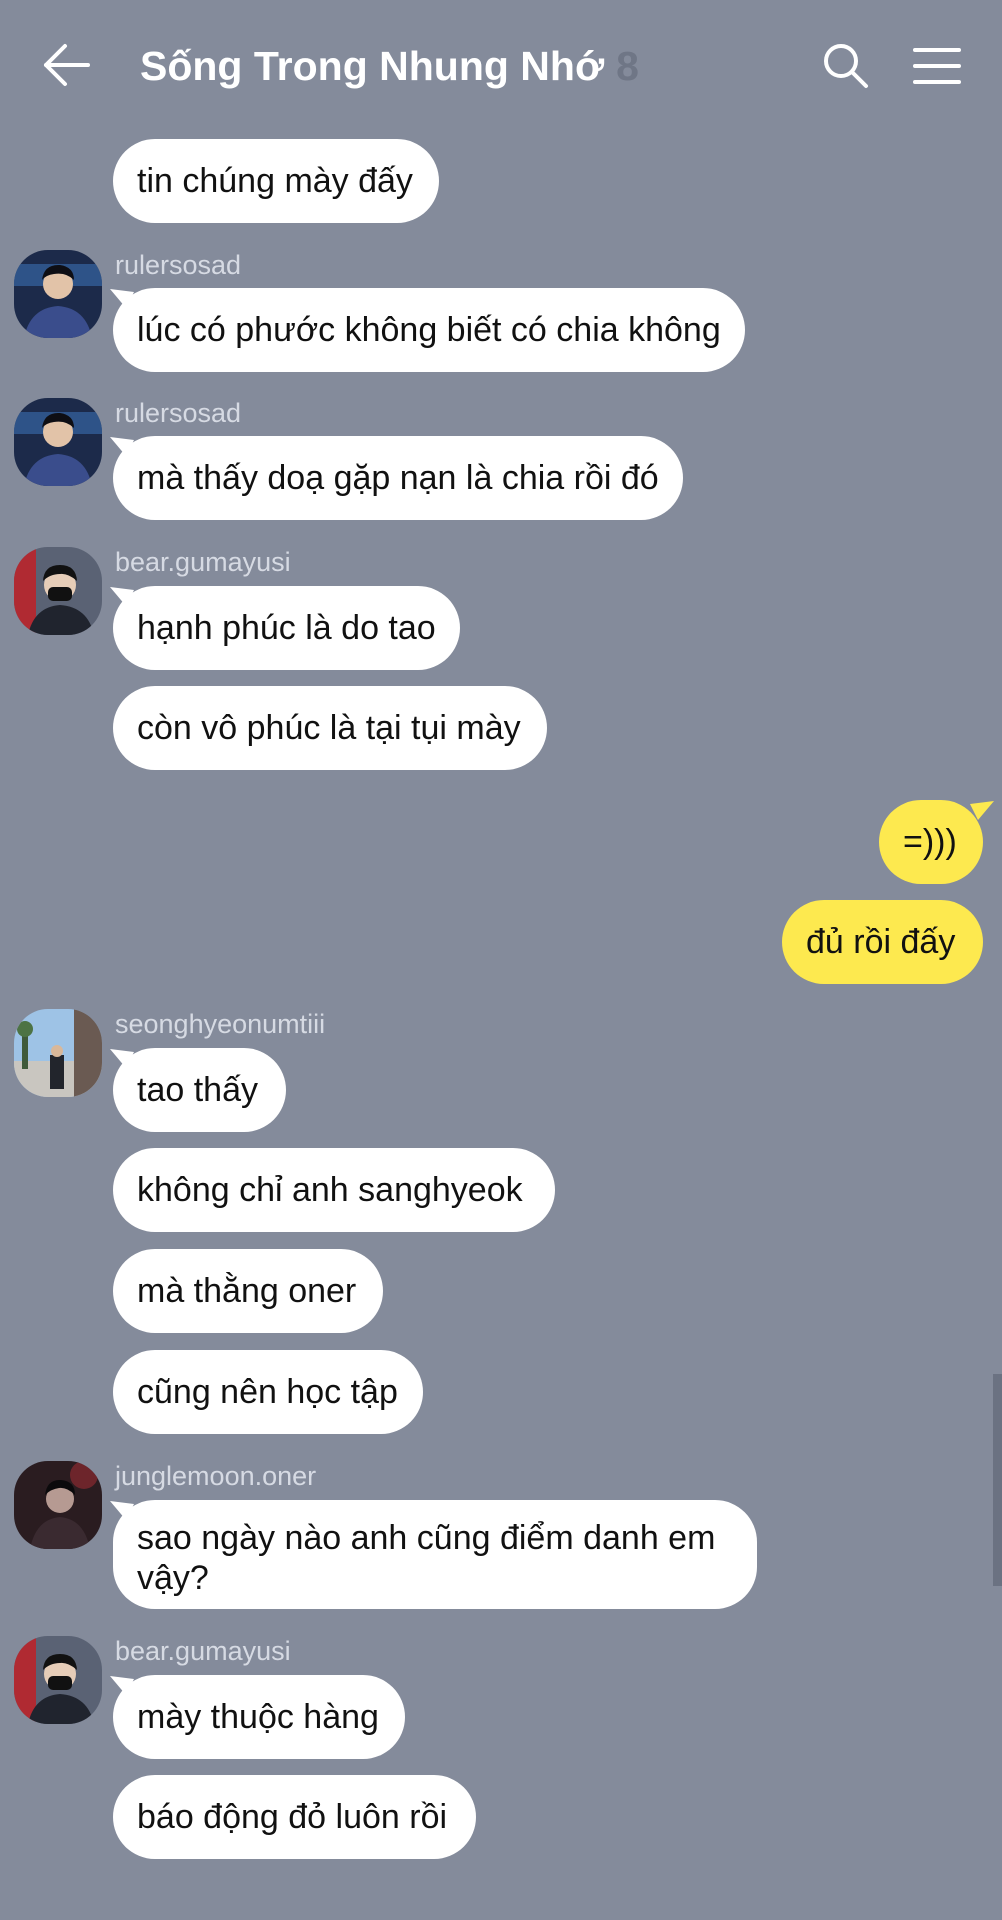  I want to click on message-bubble: tao thấy, so click(199, 1090).